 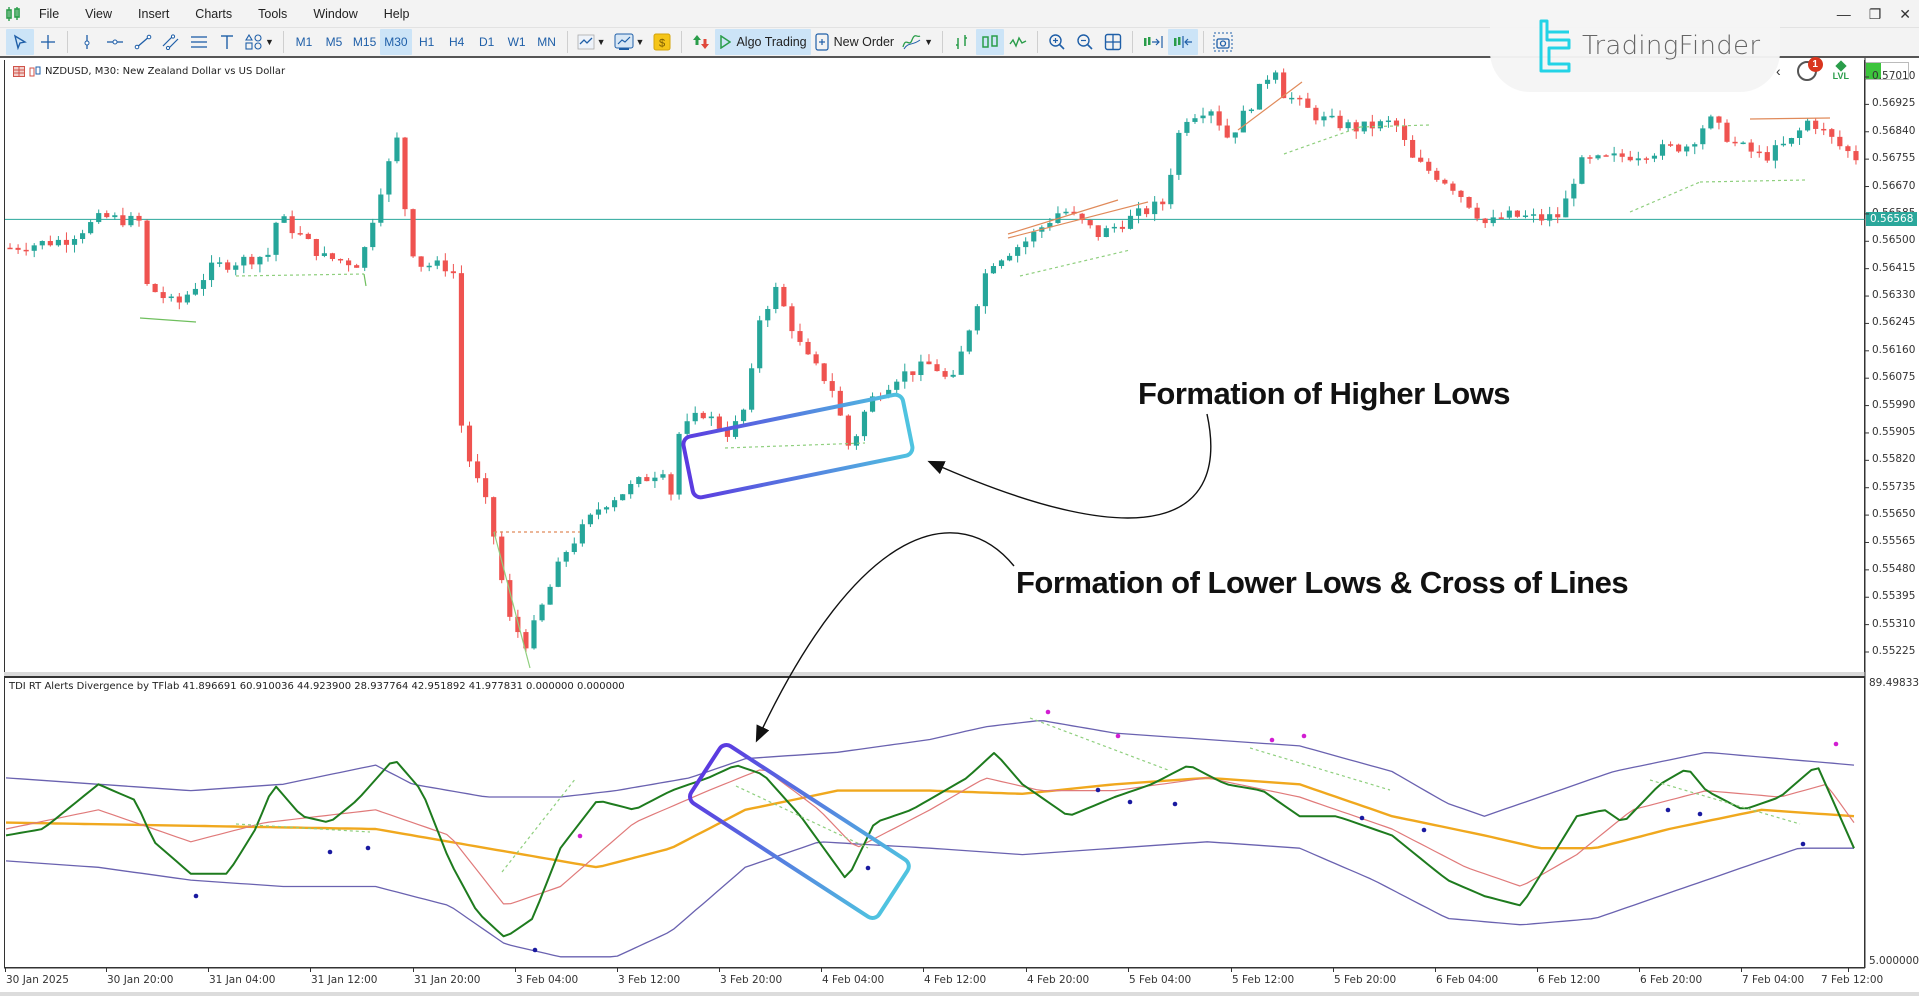 I want to click on window-controls: — ❐ ✕, so click(x=1874, y=14).